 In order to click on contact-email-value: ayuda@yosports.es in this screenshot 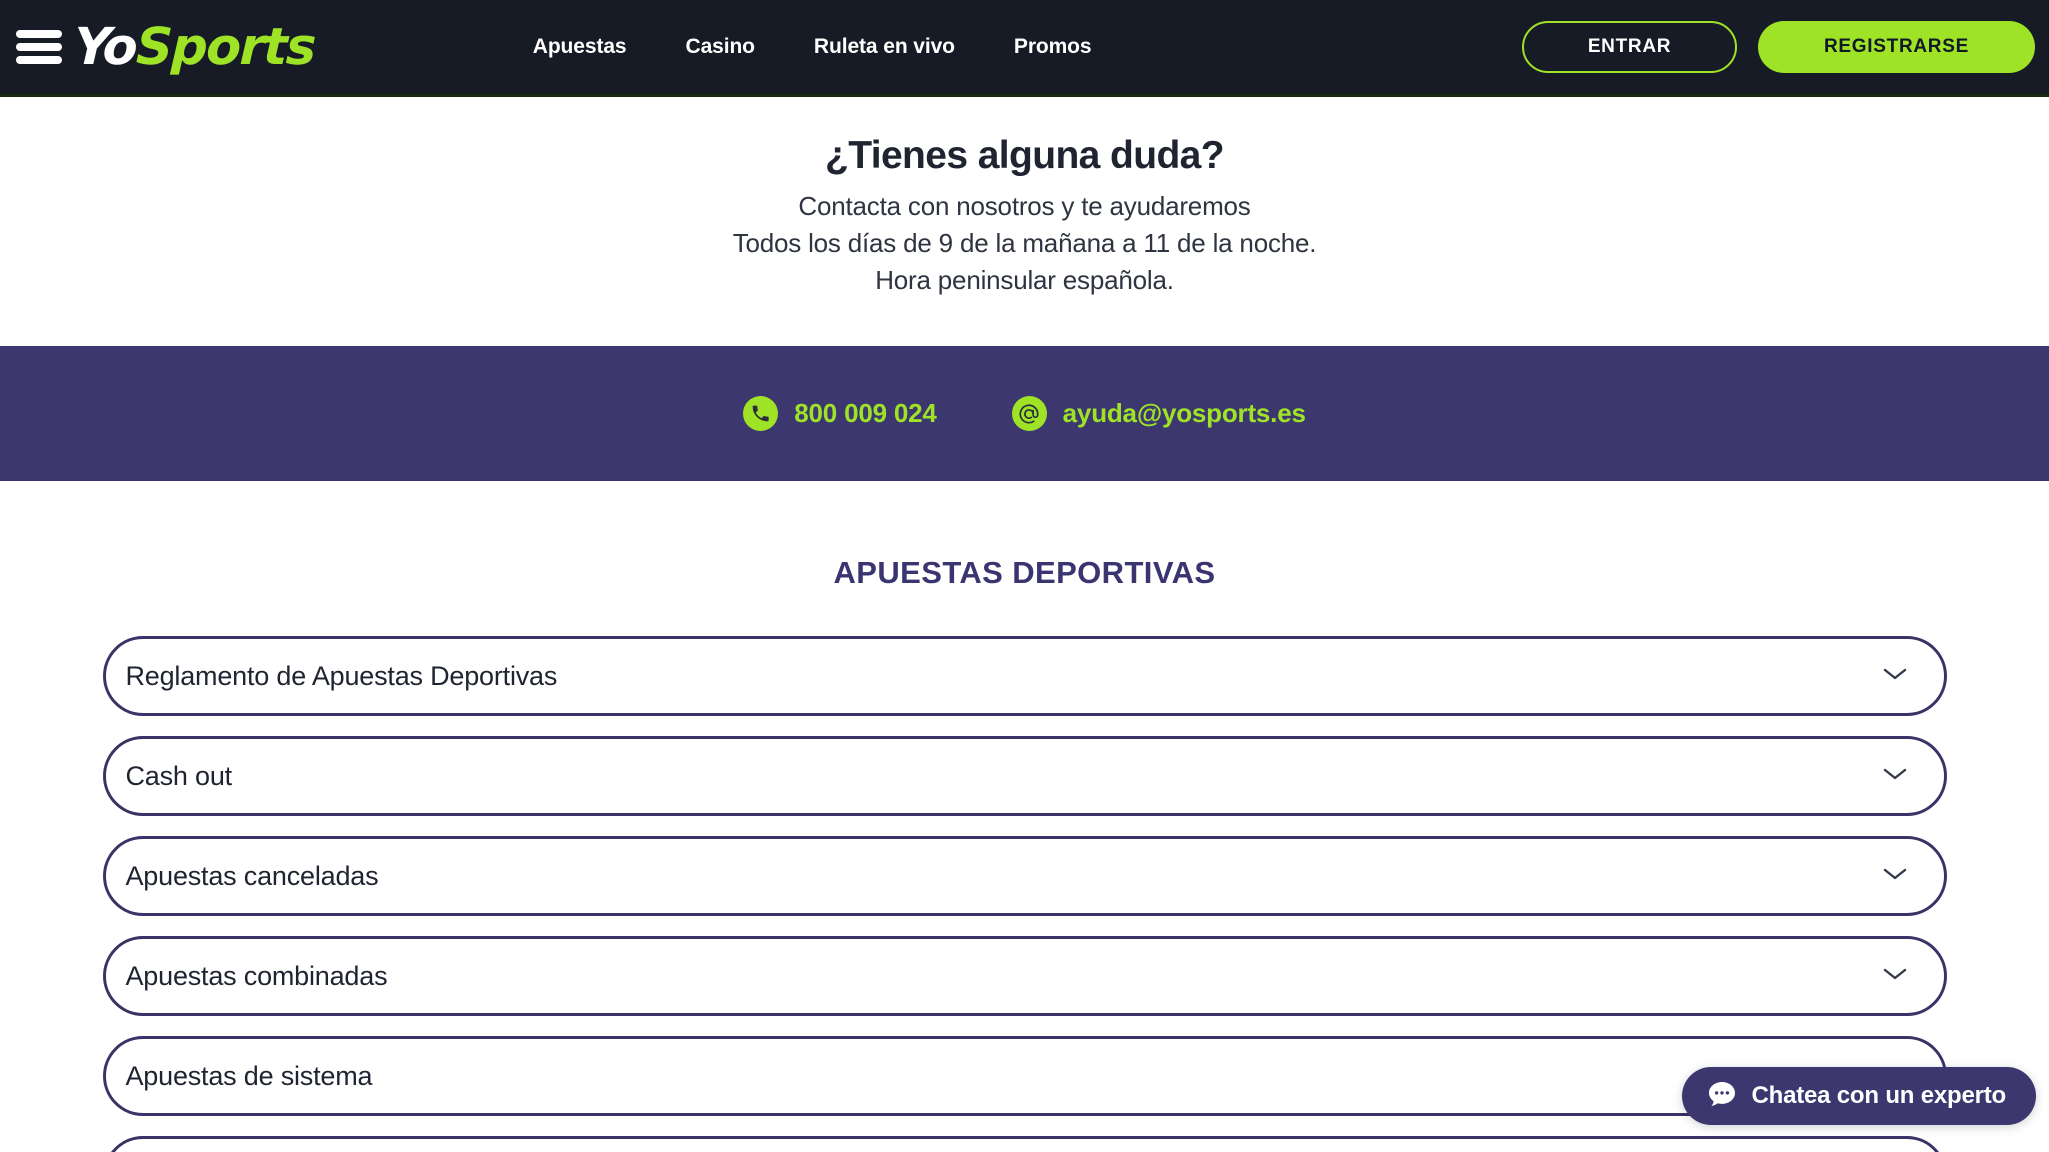, I will do `click(1184, 413)`.